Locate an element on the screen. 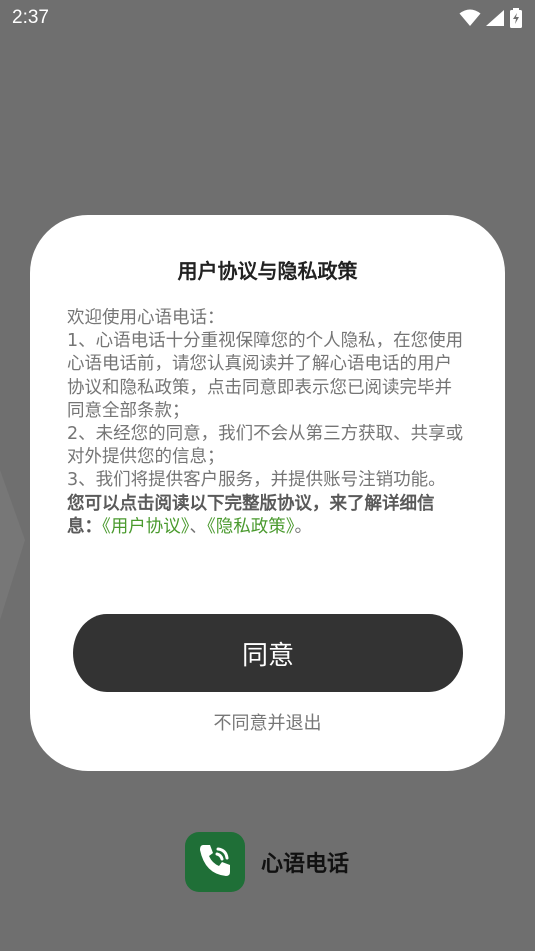 This screenshot has height=951, width=535. brand: 心语电话 is located at coordinates (267, 862).